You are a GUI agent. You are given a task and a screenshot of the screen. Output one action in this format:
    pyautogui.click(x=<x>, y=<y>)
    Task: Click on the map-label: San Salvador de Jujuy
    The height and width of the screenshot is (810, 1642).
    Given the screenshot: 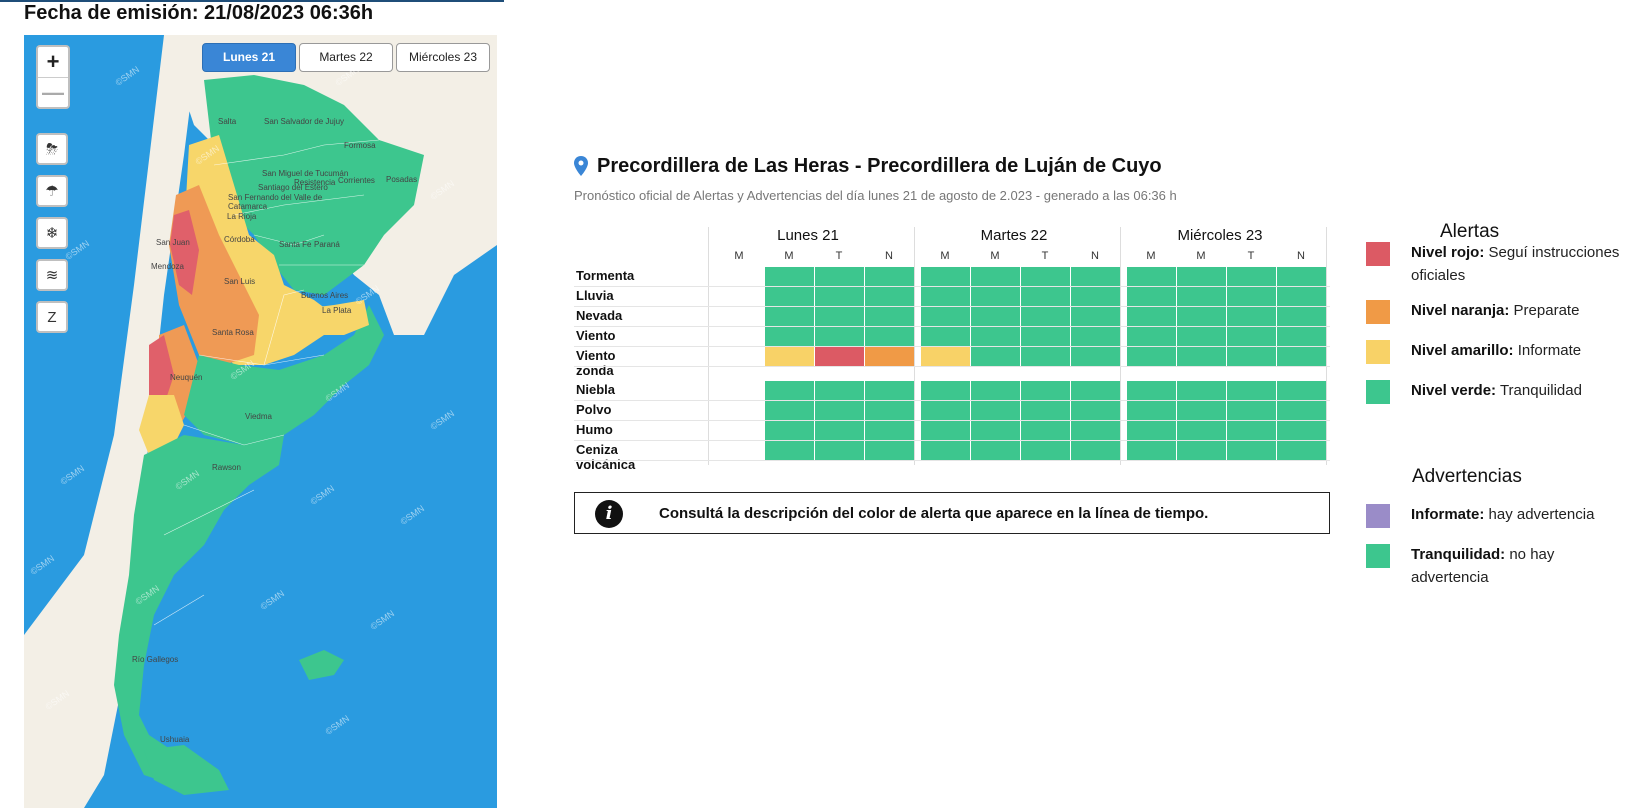 What is the action you would take?
    pyautogui.click(x=304, y=121)
    